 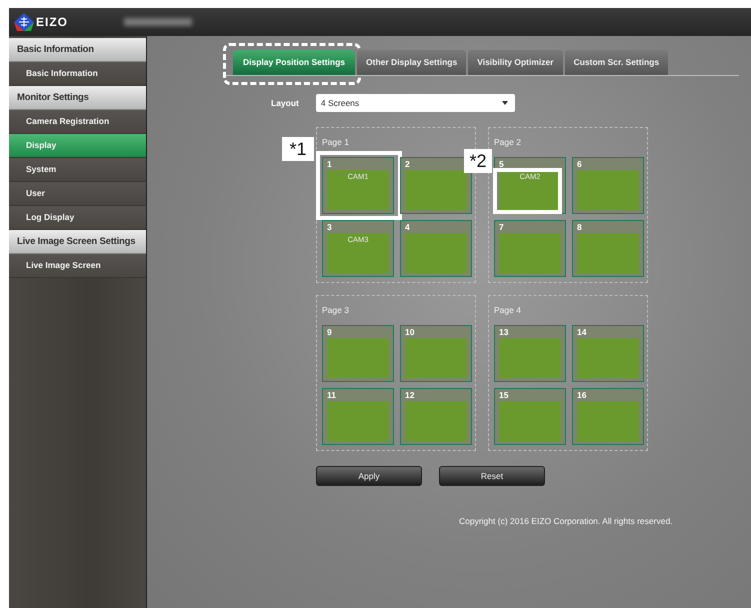 What do you see at coordinates (508, 143) in the screenshot?
I see `page-title: Page 2` at bounding box center [508, 143].